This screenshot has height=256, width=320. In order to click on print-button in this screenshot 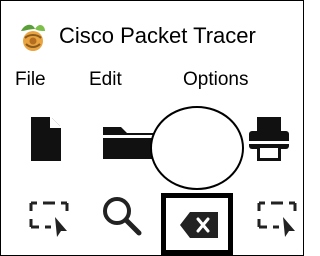, I will do `click(269, 140)`.